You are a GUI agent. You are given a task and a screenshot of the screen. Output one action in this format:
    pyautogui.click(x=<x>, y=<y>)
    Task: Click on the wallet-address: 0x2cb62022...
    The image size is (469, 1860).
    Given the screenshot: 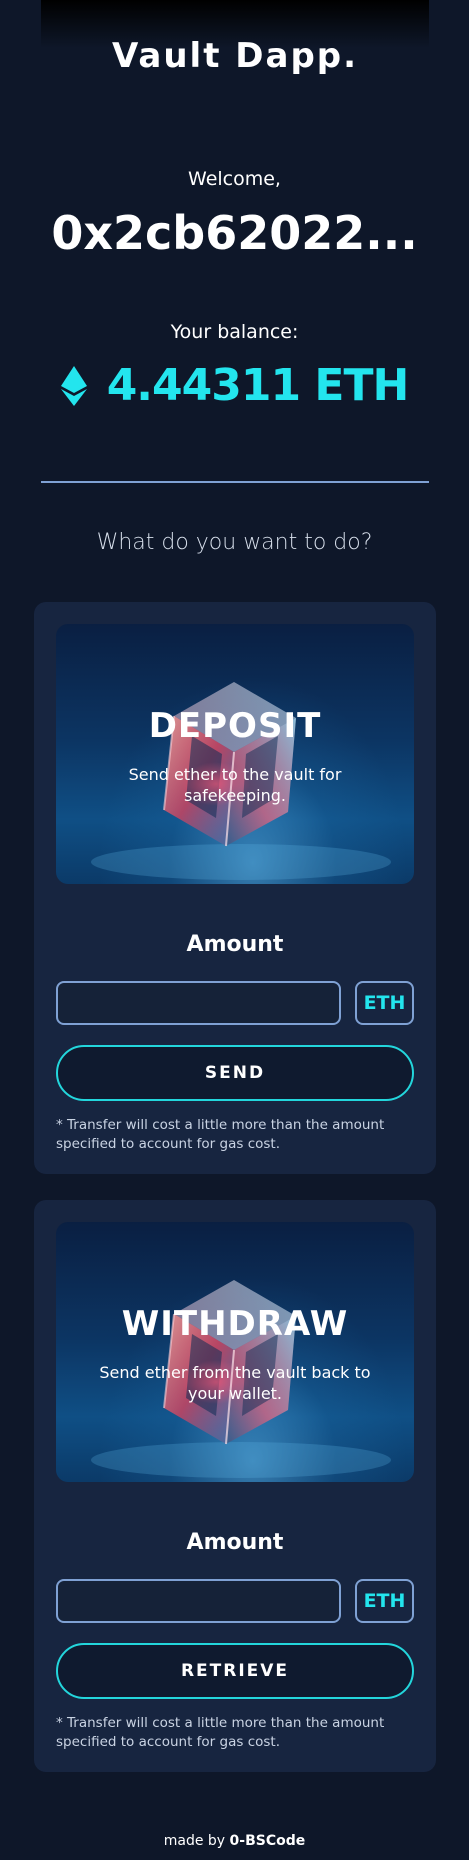 What is the action you would take?
    pyautogui.click(x=234, y=233)
    